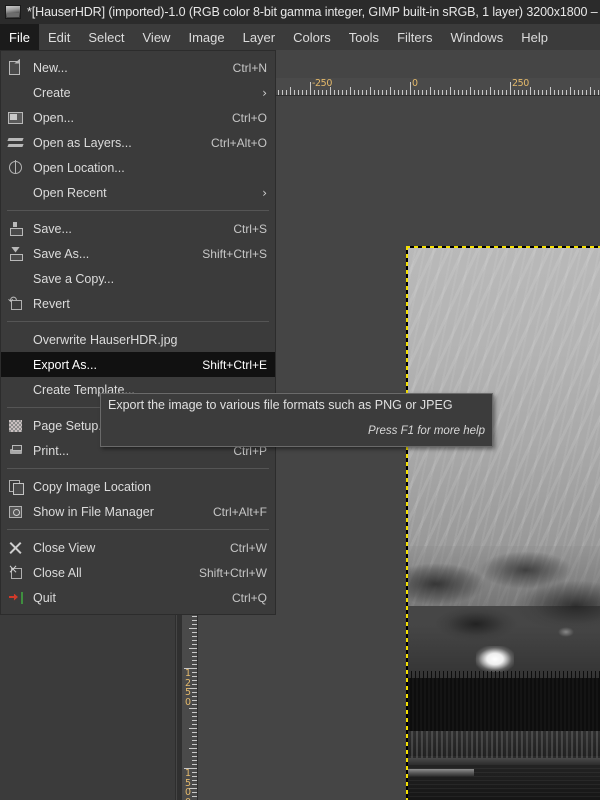 This screenshot has height=800, width=600. I want to click on ruler-label-v: 1500, so click(190, 784).